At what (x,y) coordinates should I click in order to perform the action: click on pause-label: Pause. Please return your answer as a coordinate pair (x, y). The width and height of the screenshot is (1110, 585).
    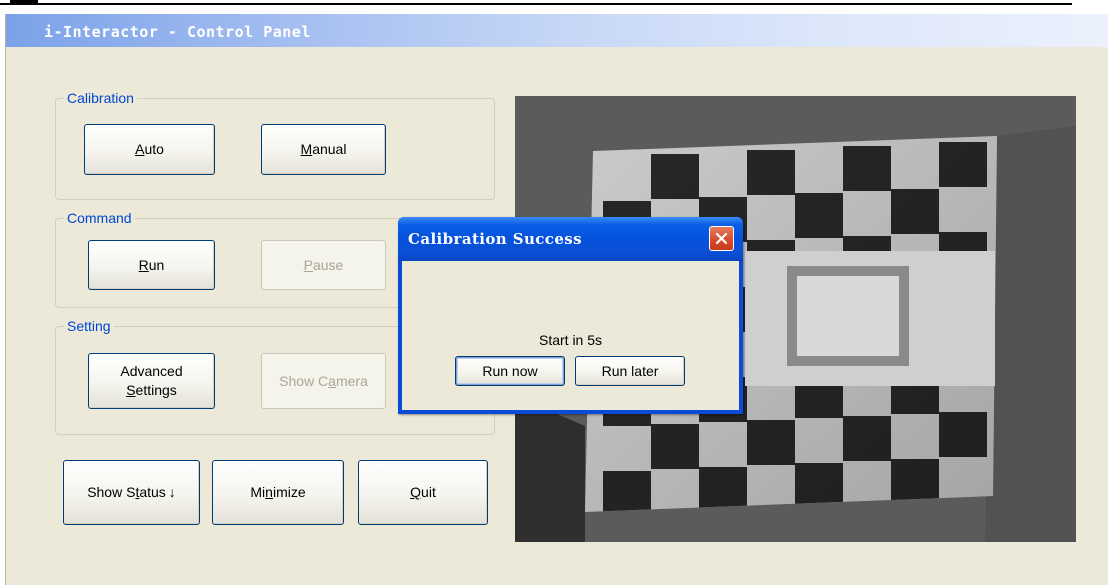
    Looking at the image, I should click on (324, 265).